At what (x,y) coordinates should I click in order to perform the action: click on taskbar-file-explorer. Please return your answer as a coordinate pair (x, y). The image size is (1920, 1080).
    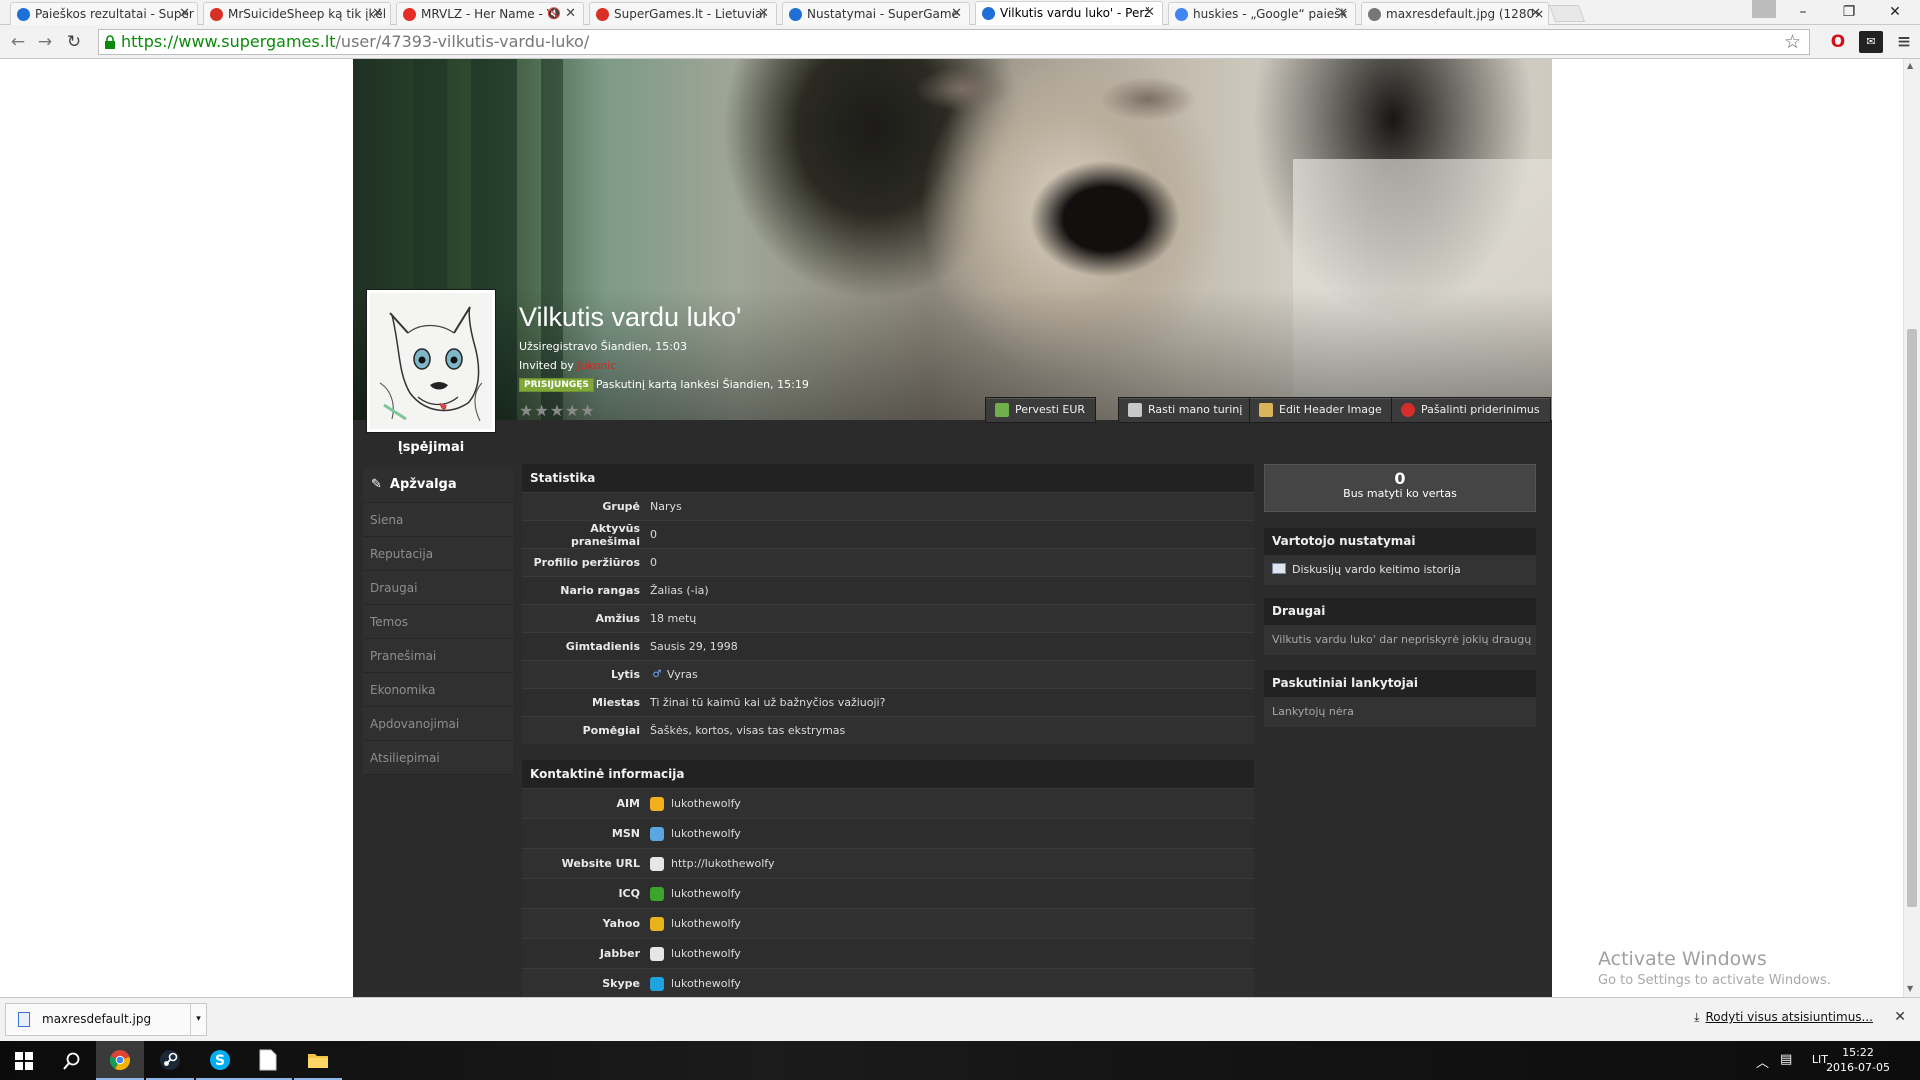
    Looking at the image, I should click on (318, 1060).